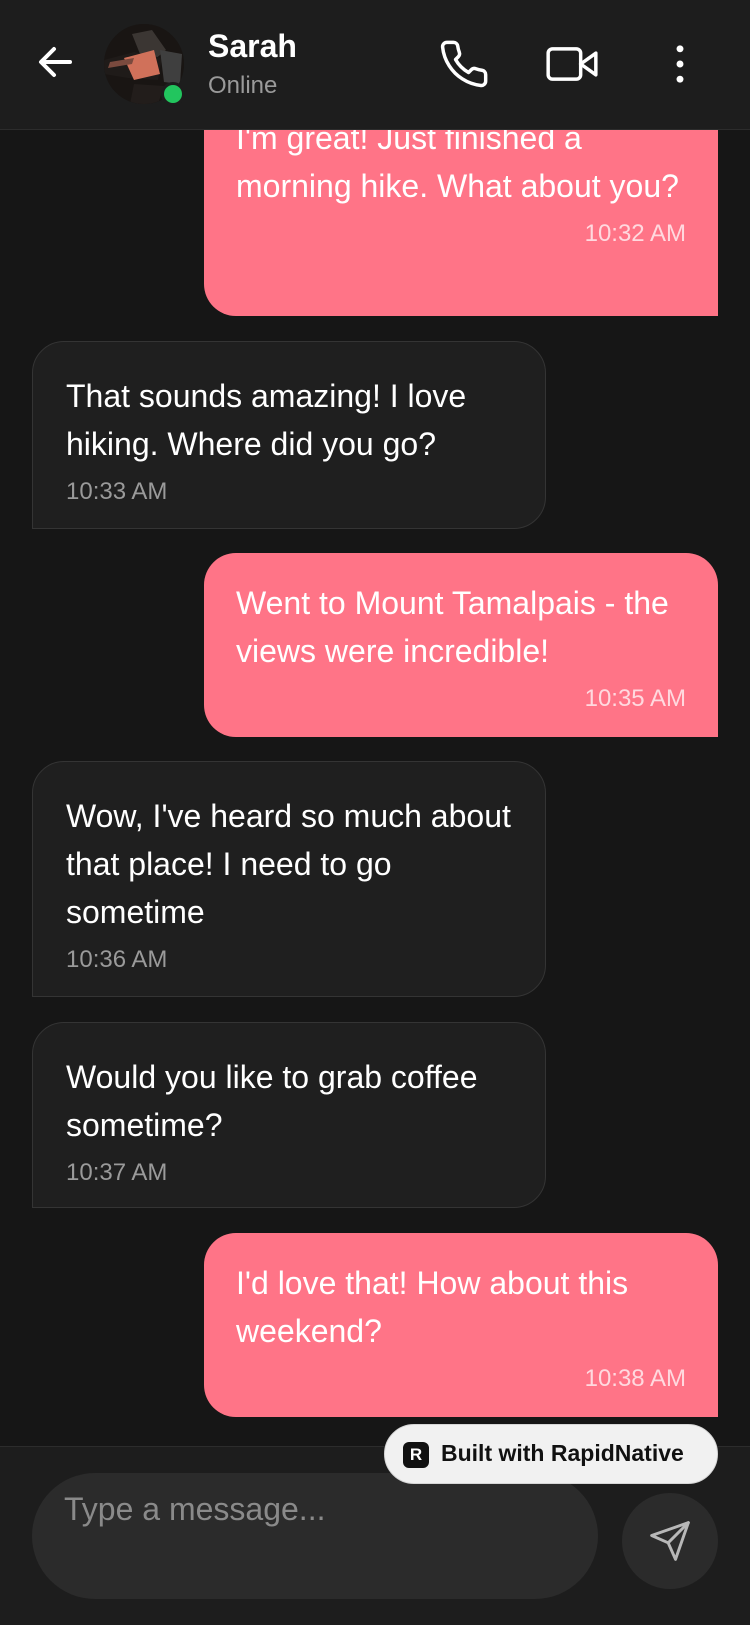  I want to click on message-time: 10:32 AM, so click(635, 233).